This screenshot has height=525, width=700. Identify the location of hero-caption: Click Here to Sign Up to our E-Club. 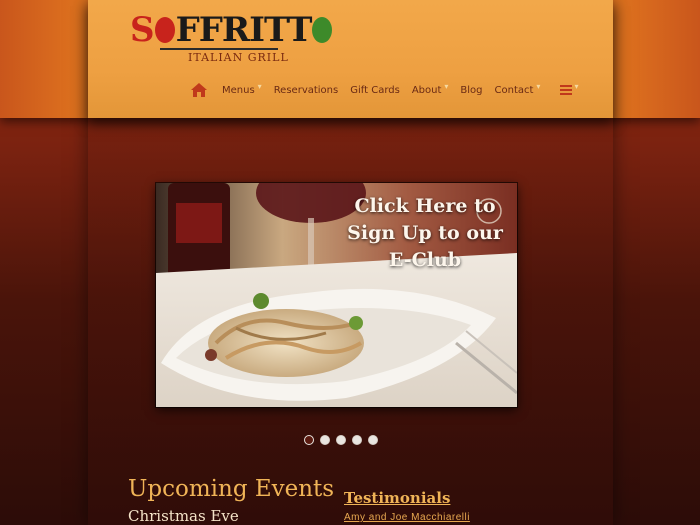
(425, 233).